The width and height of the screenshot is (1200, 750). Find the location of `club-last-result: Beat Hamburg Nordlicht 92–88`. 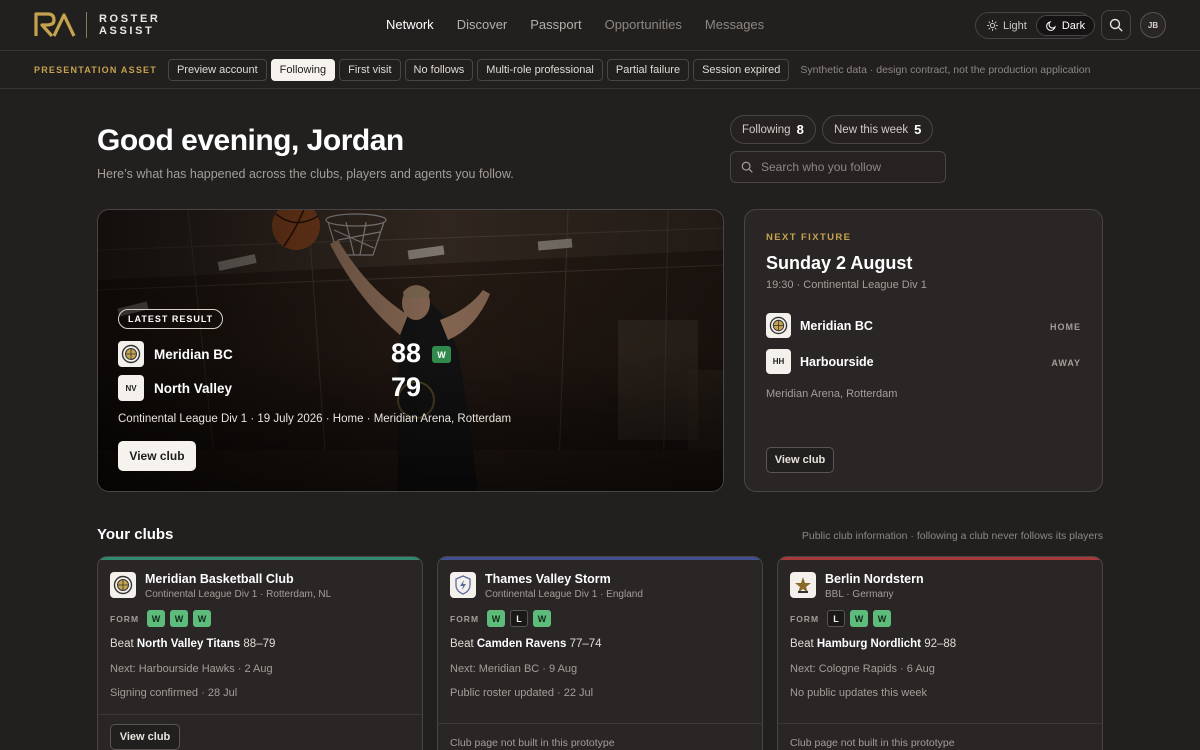

club-last-result: Beat Hamburg Nordlicht 92–88 is located at coordinates (873, 644).